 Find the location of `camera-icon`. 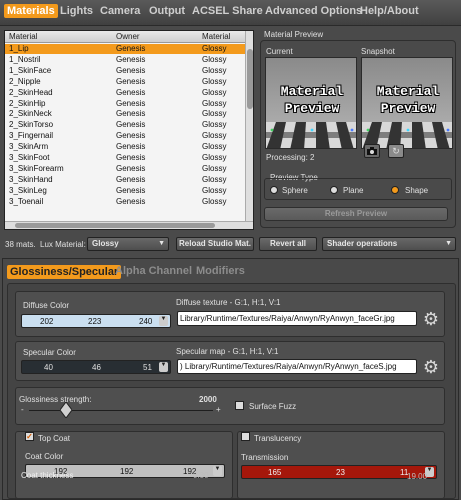

camera-icon is located at coordinates (372, 151).